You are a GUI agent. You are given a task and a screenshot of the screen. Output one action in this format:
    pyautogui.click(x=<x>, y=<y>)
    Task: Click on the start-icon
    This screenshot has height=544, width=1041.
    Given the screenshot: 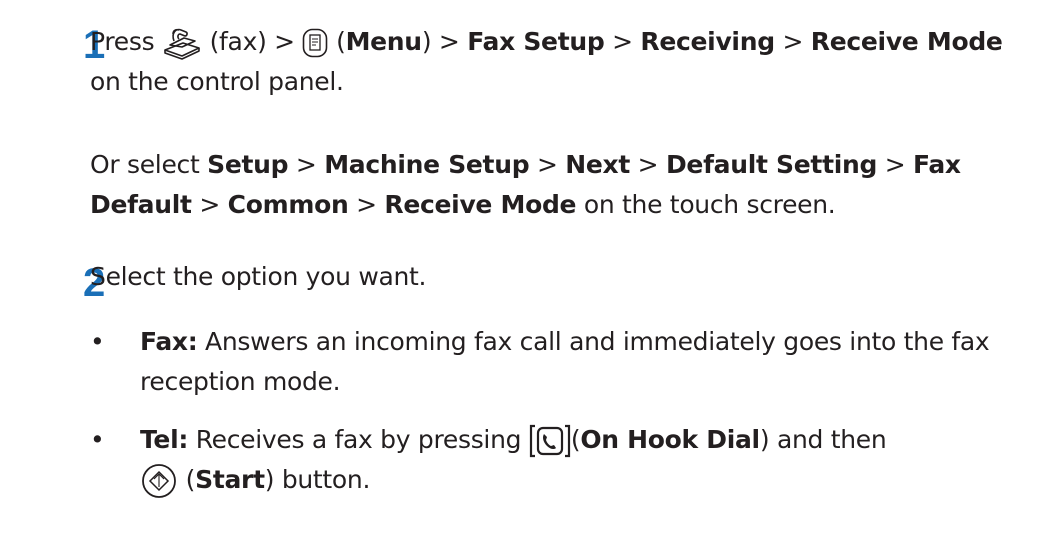 What is the action you would take?
    pyautogui.click(x=159, y=481)
    